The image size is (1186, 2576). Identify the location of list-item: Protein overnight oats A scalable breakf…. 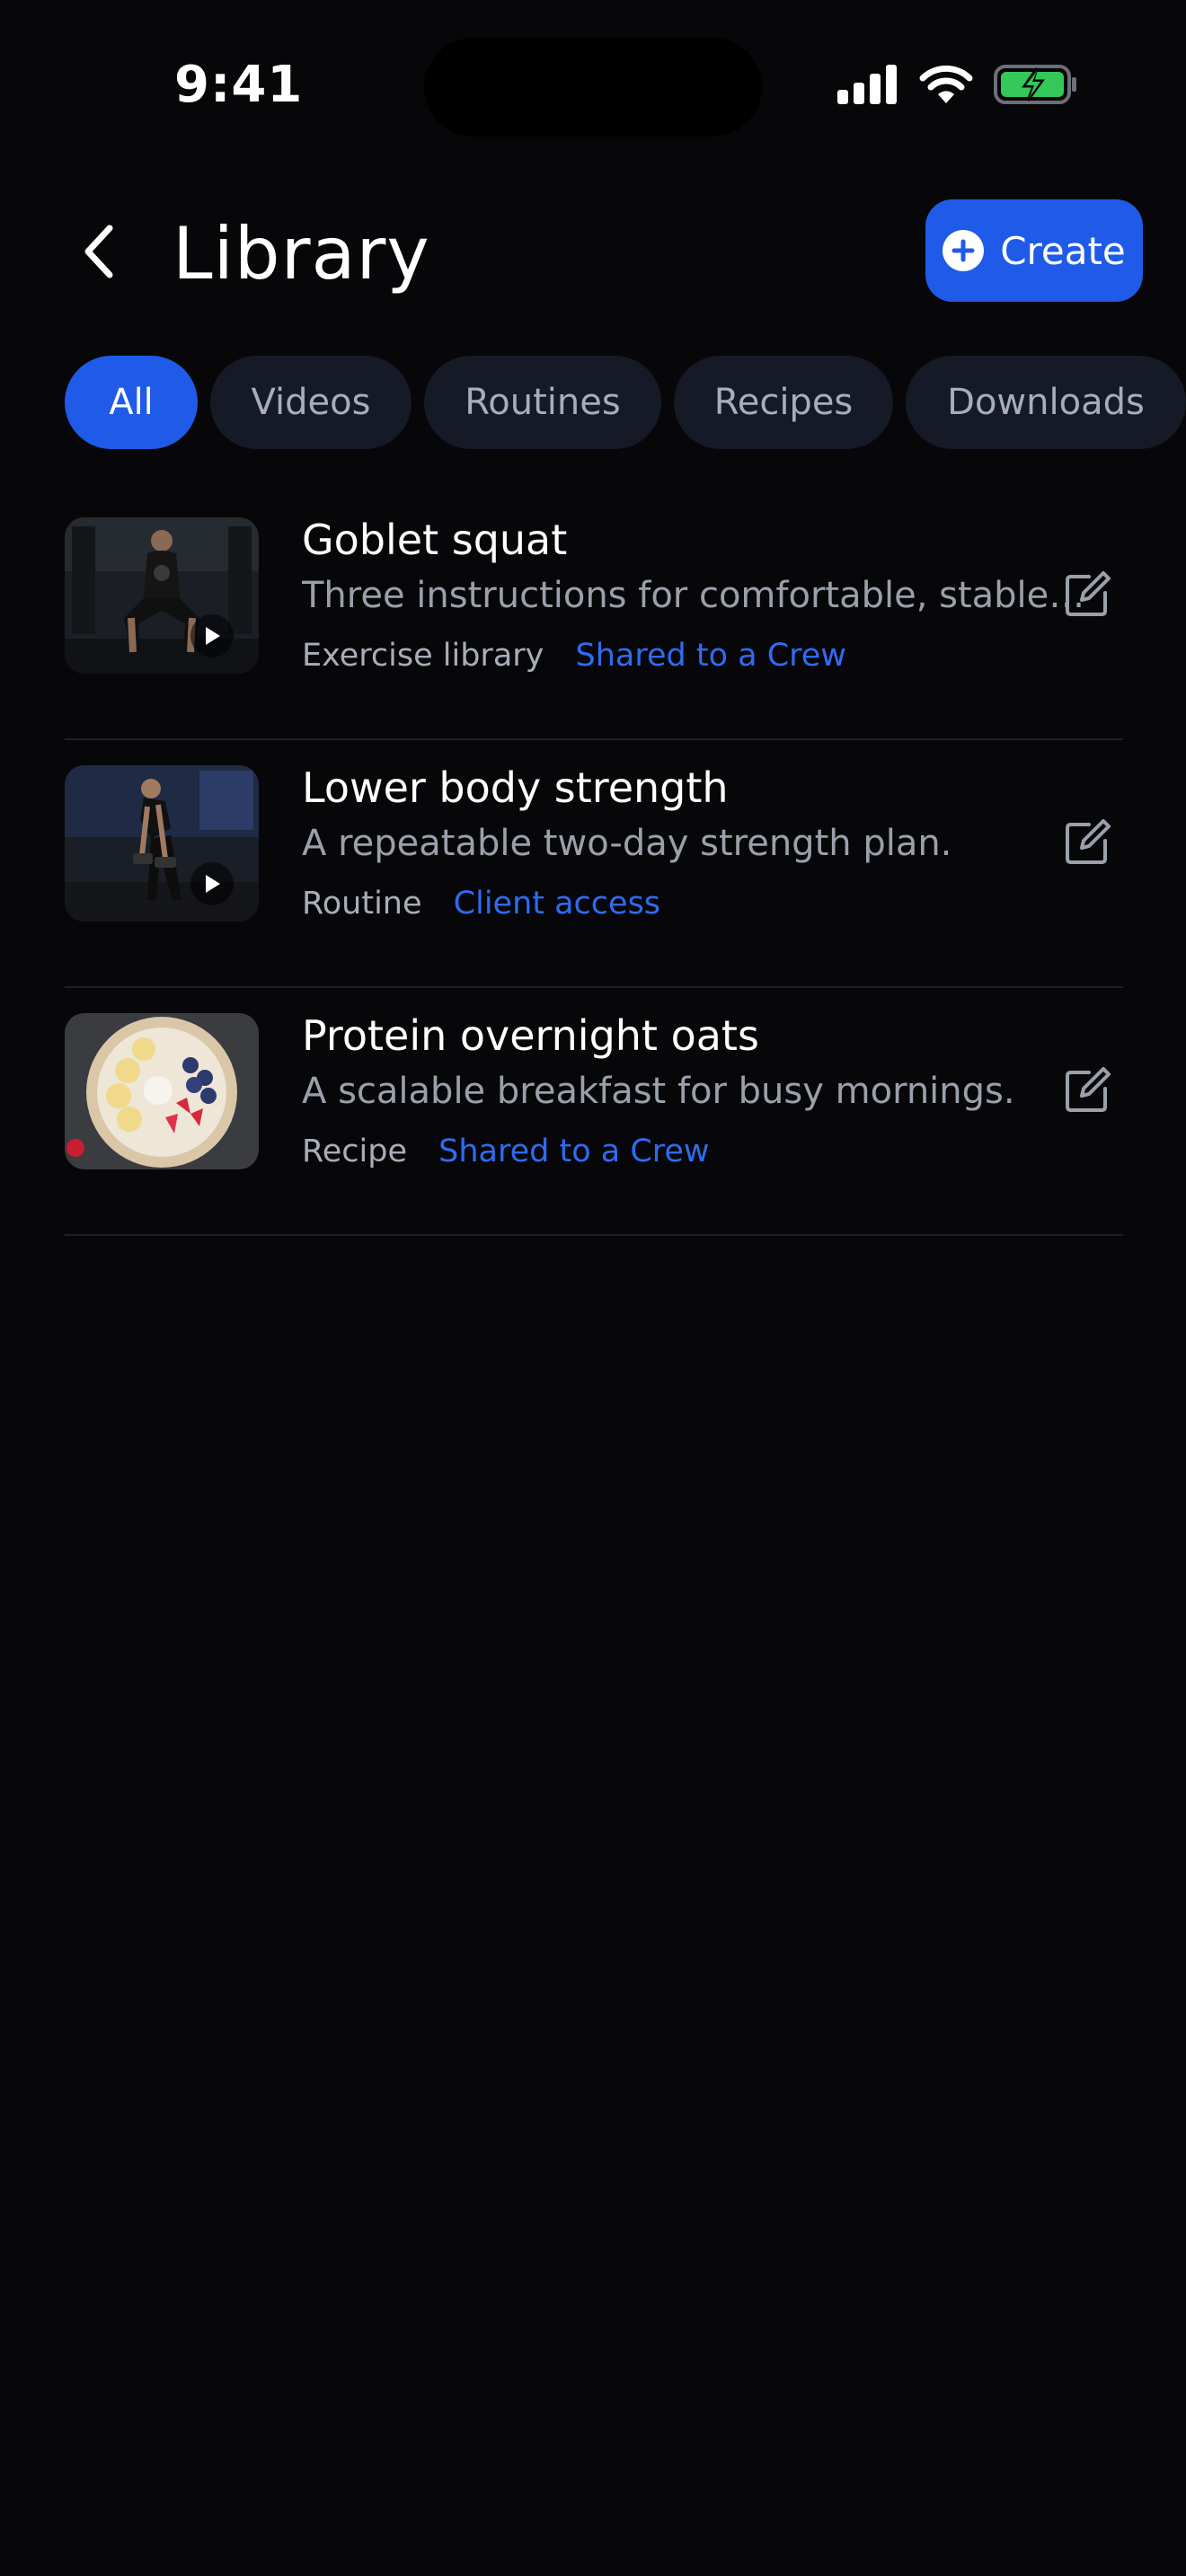
(594, 1112).